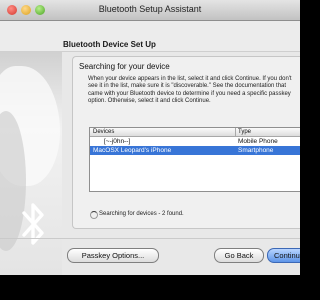 This screenshot has height=300, width=320. What do you see at coordinates (258, 141) in the screenshot?
I see `device-type: Mobile Phone` at bounding box center [258, 141].